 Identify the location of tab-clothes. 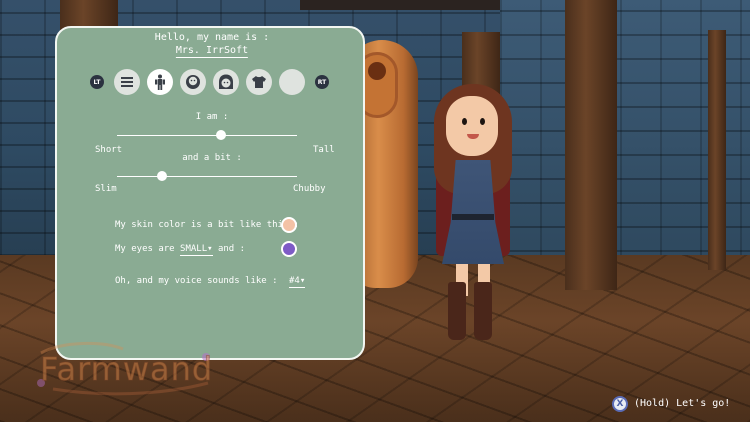
(259, 82).